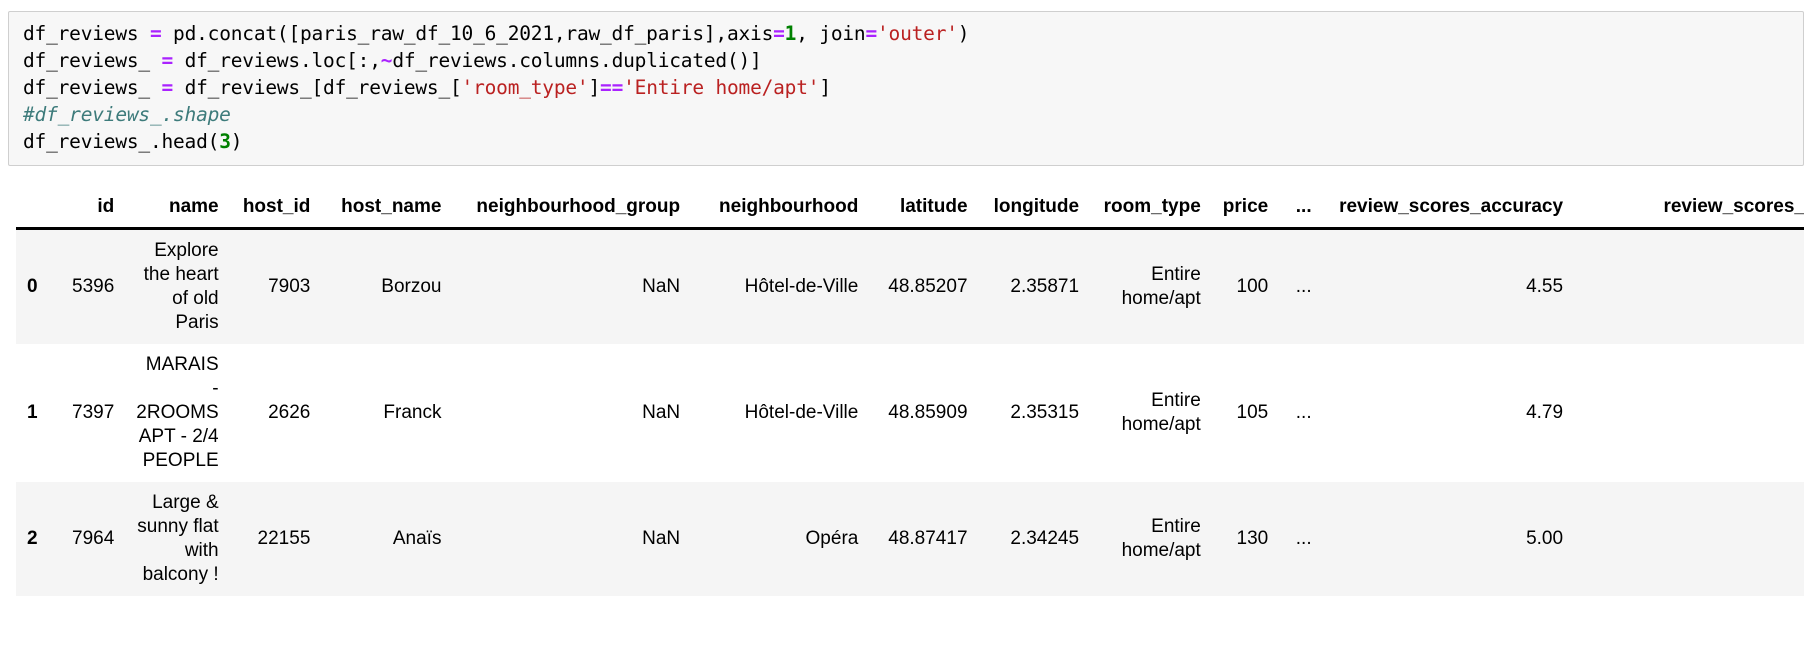 The height and width of the screenshot is (650, 1804). Describe the element at coordinates (1252, 538) in the screenshot. I see `cell-price: 130` at that location.